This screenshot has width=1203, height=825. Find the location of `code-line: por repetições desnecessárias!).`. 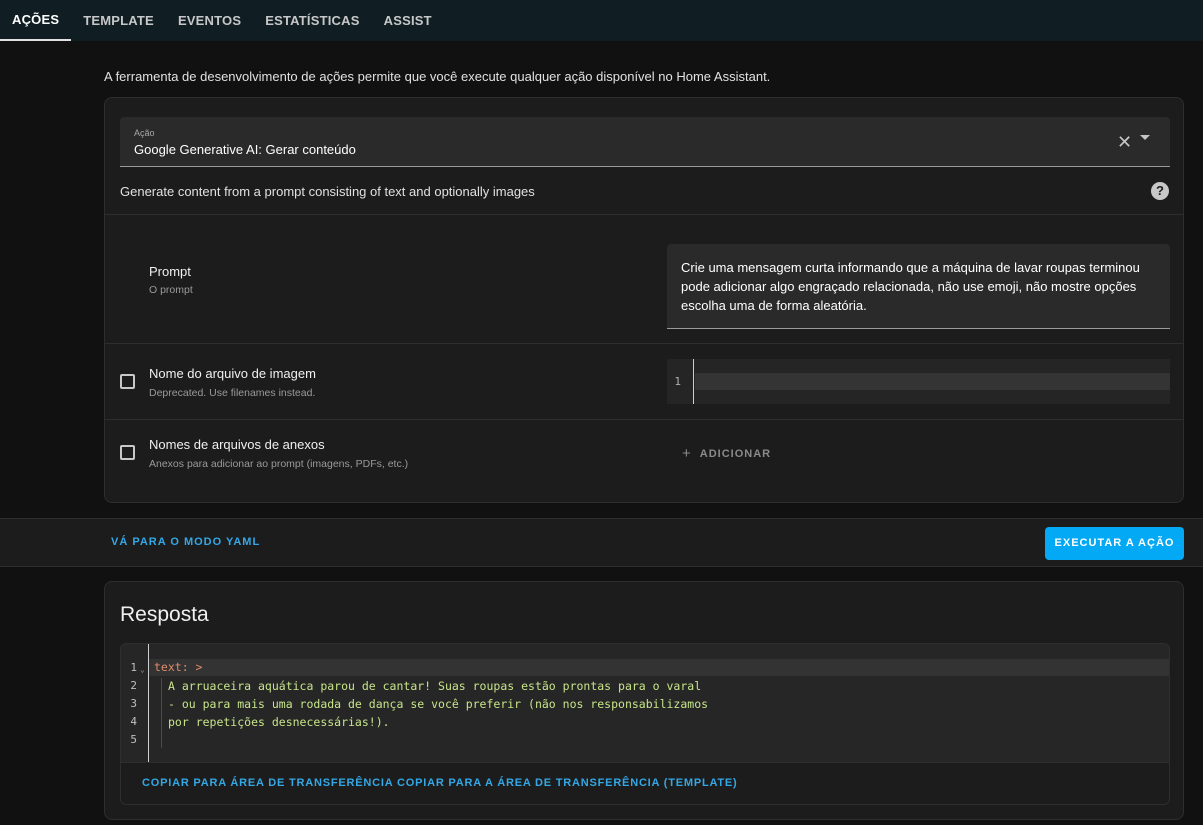

code-line: por repetições desnecessárias!). is located at coordinates (279, 722).